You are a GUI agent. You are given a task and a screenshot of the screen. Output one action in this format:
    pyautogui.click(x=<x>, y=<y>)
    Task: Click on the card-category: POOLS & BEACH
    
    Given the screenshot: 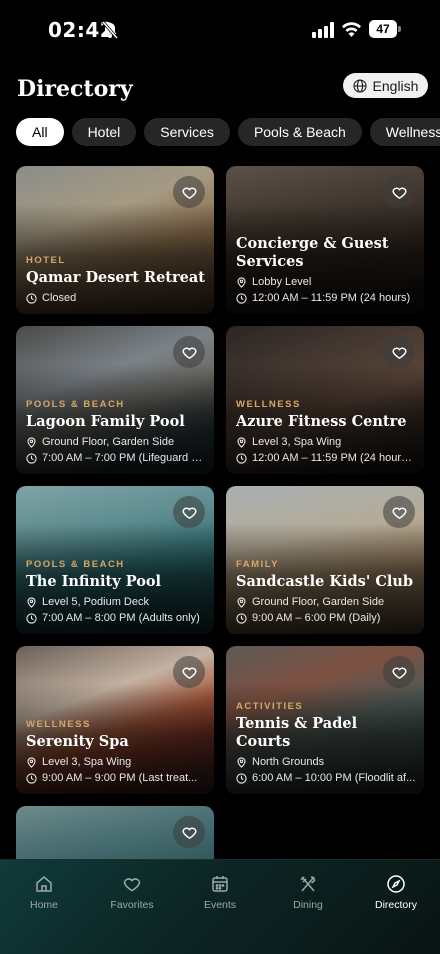 What is the action you would take?
    pyautogui.click(x=75, y=564)
    